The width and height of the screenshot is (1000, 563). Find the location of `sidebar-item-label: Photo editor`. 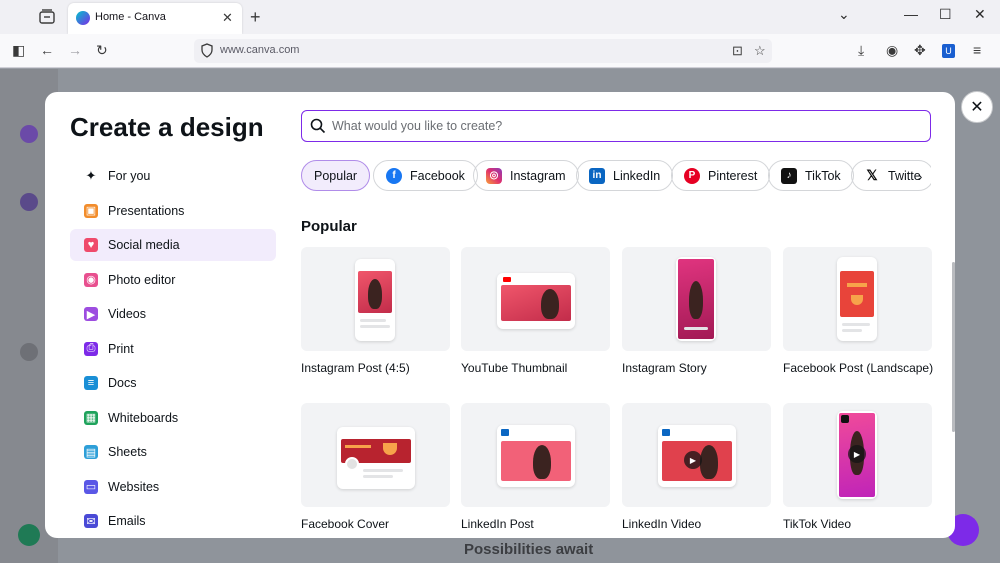

sidebar-item-label: Photo editor is located at coordinates (142, 279).